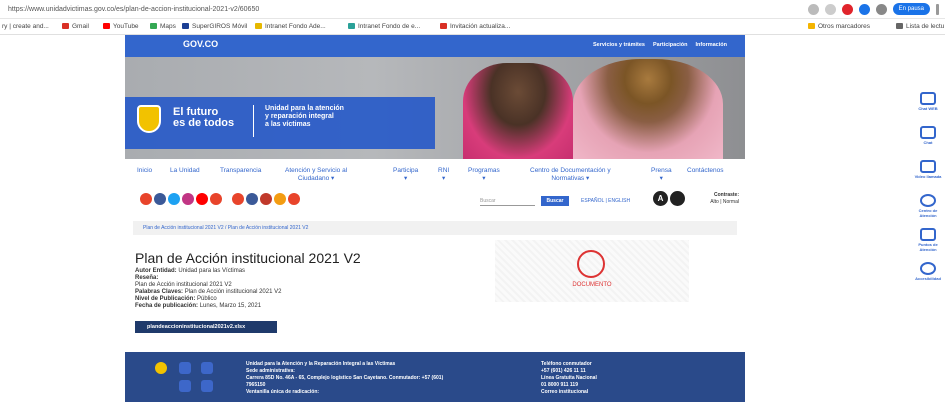 This screenshot has height=402, width=945. What do you see at coordinates (507, 201) in the screenshot?
I see `search-input: Buscar` at bounding box center [507, 201].